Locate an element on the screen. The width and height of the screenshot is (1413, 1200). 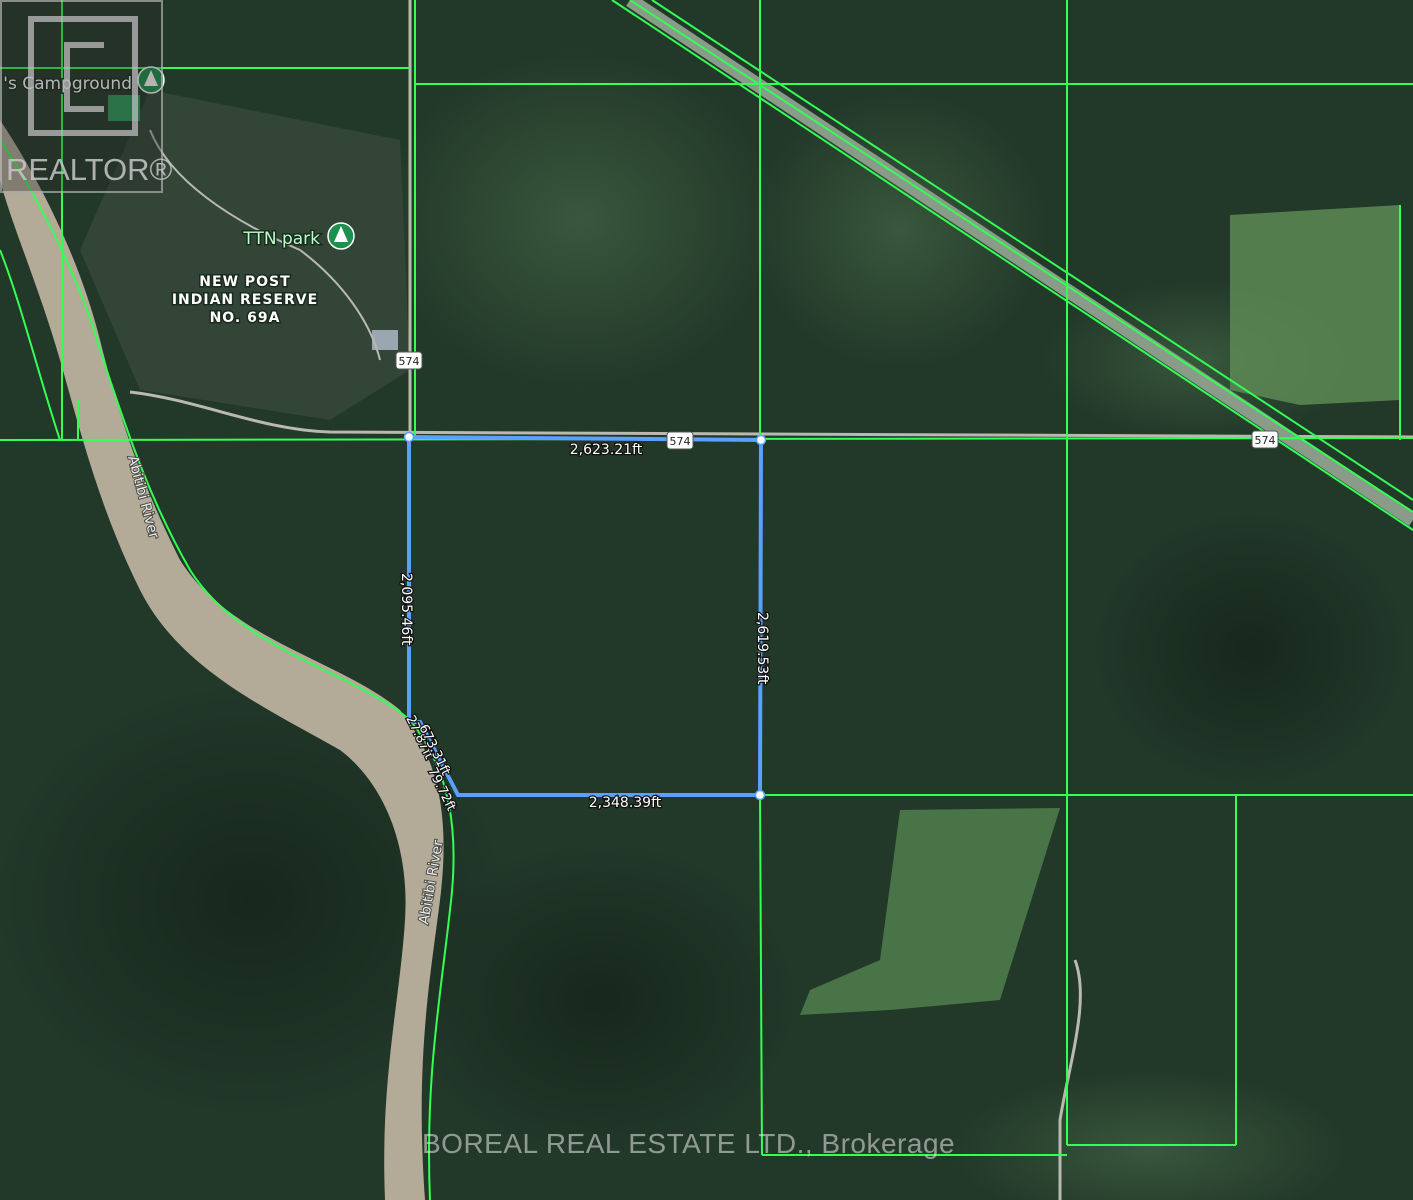
park-label: TTN park is located at coordinates (281, 239).